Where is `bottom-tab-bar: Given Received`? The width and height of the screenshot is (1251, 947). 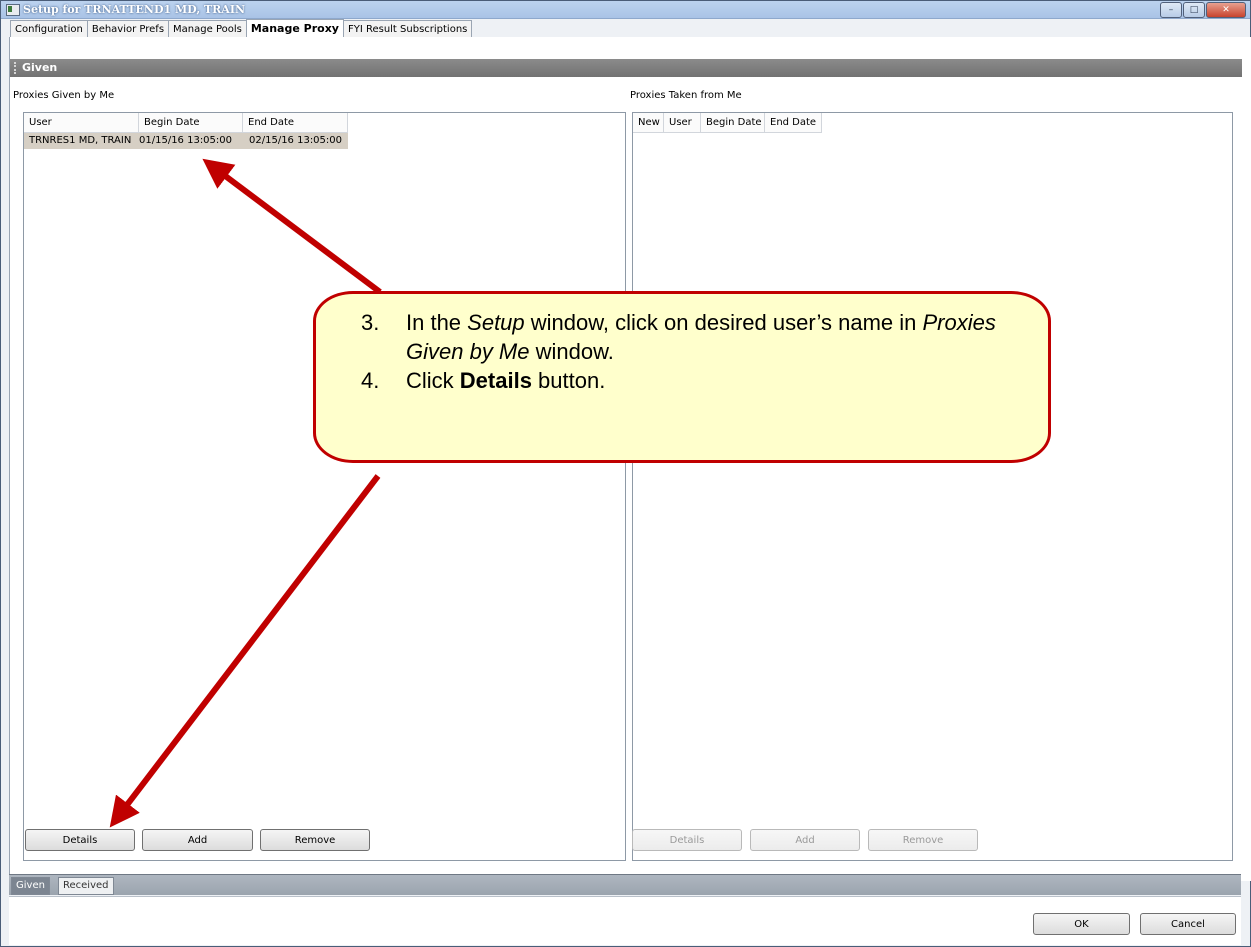
bottom-tab-bar: Given Received is located at coordinates (625, 884).